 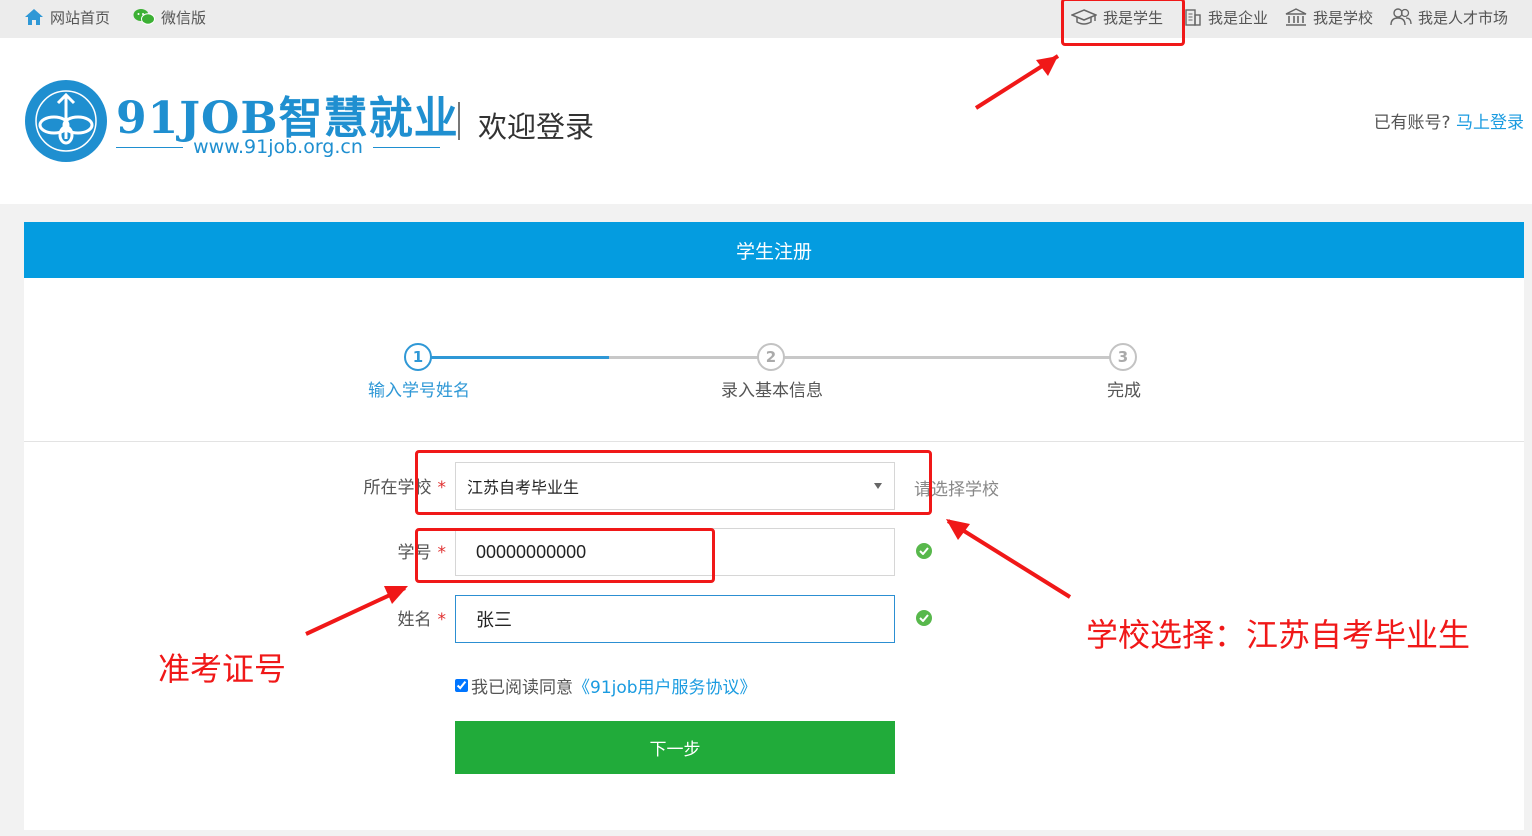 What do you see at coordinates (522, 688) in the screenshot?
I see `agree-text: 我已阅读同意` at bounding box center [522, 688].